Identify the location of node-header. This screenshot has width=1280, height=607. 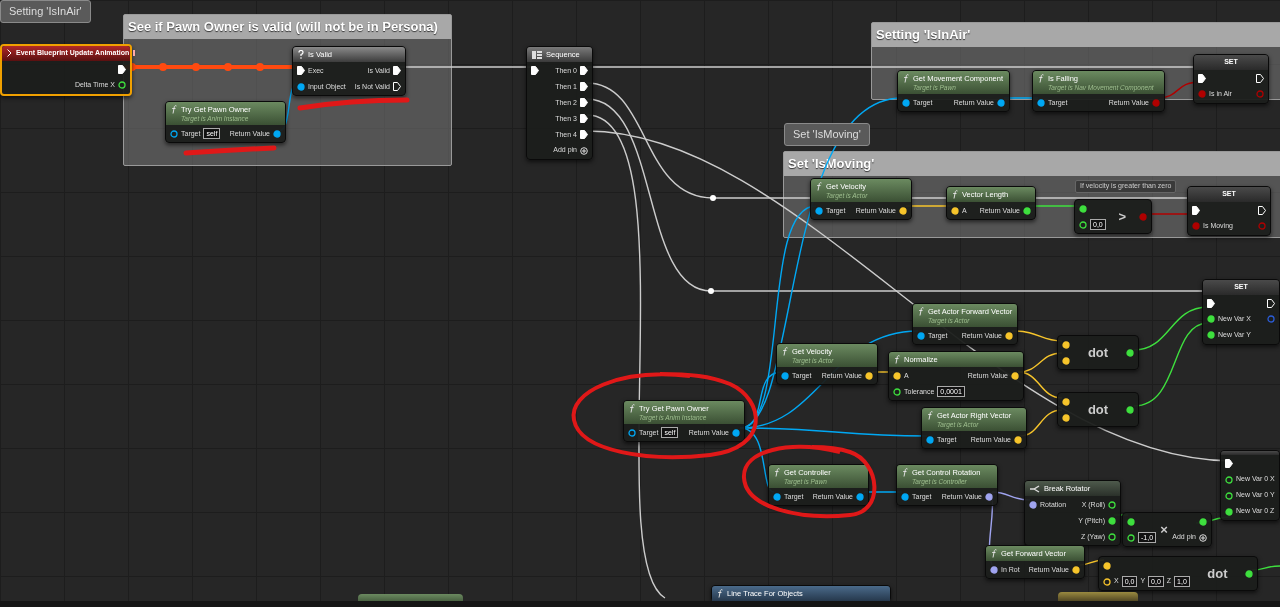
(1250, 453).